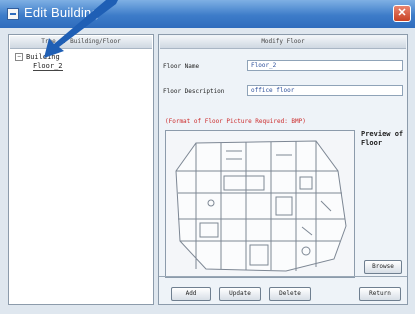 This screenshot has width=415, height=314. I want to click on close-button: ✕, so click(402, 13).